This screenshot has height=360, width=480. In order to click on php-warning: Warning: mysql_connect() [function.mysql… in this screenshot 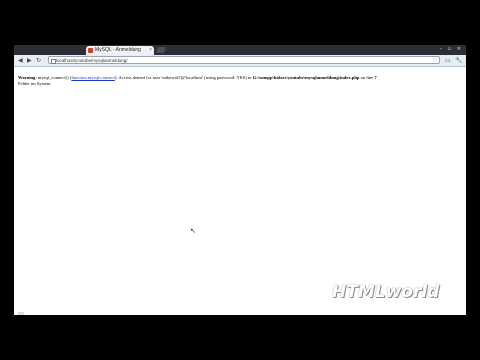, I will do `click(238, 81)`.